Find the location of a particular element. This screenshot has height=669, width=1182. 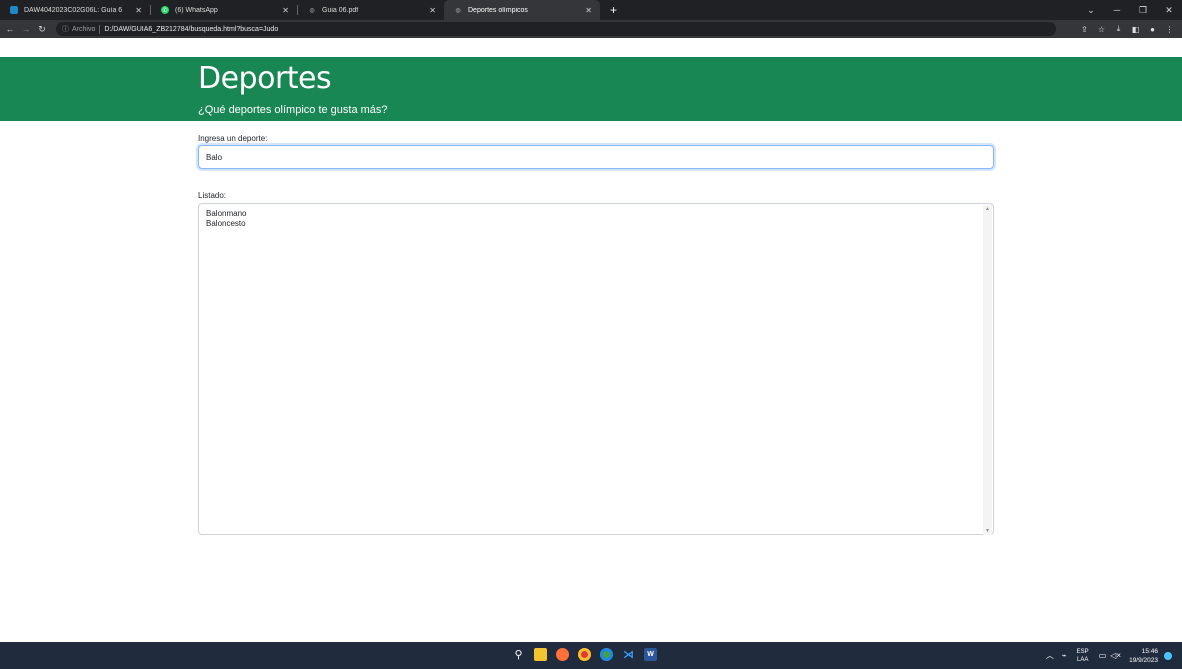

language-code: ESP is located at coordinates (1082, 651).